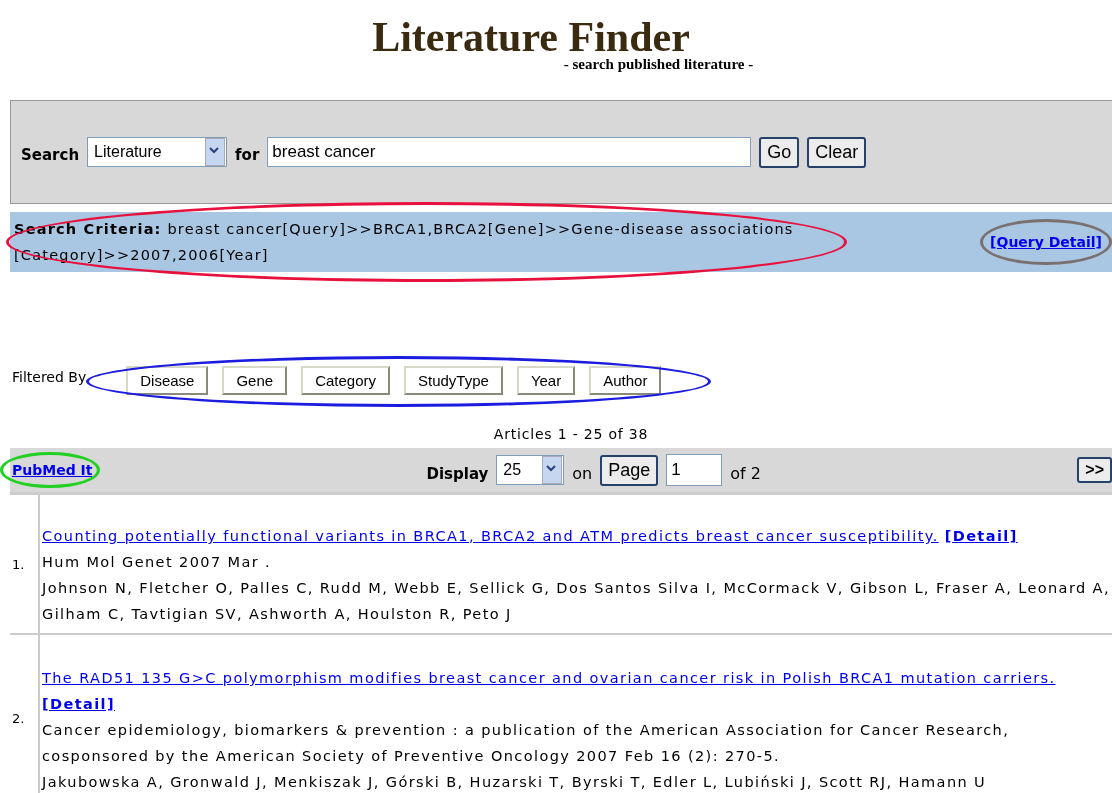  Describe the element at coordinates (1094, 470) in the screenshot. I see `next-button: >>` at that location.